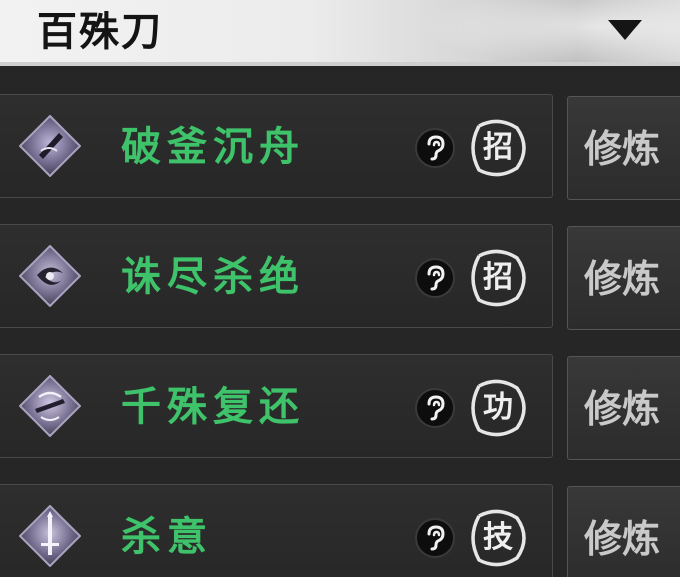 The height and width of the screenshot is (577, 680). Describe the element at coordinates (50, 276) in the screenshot. I see `whirlwind-slash-icon` at that location.